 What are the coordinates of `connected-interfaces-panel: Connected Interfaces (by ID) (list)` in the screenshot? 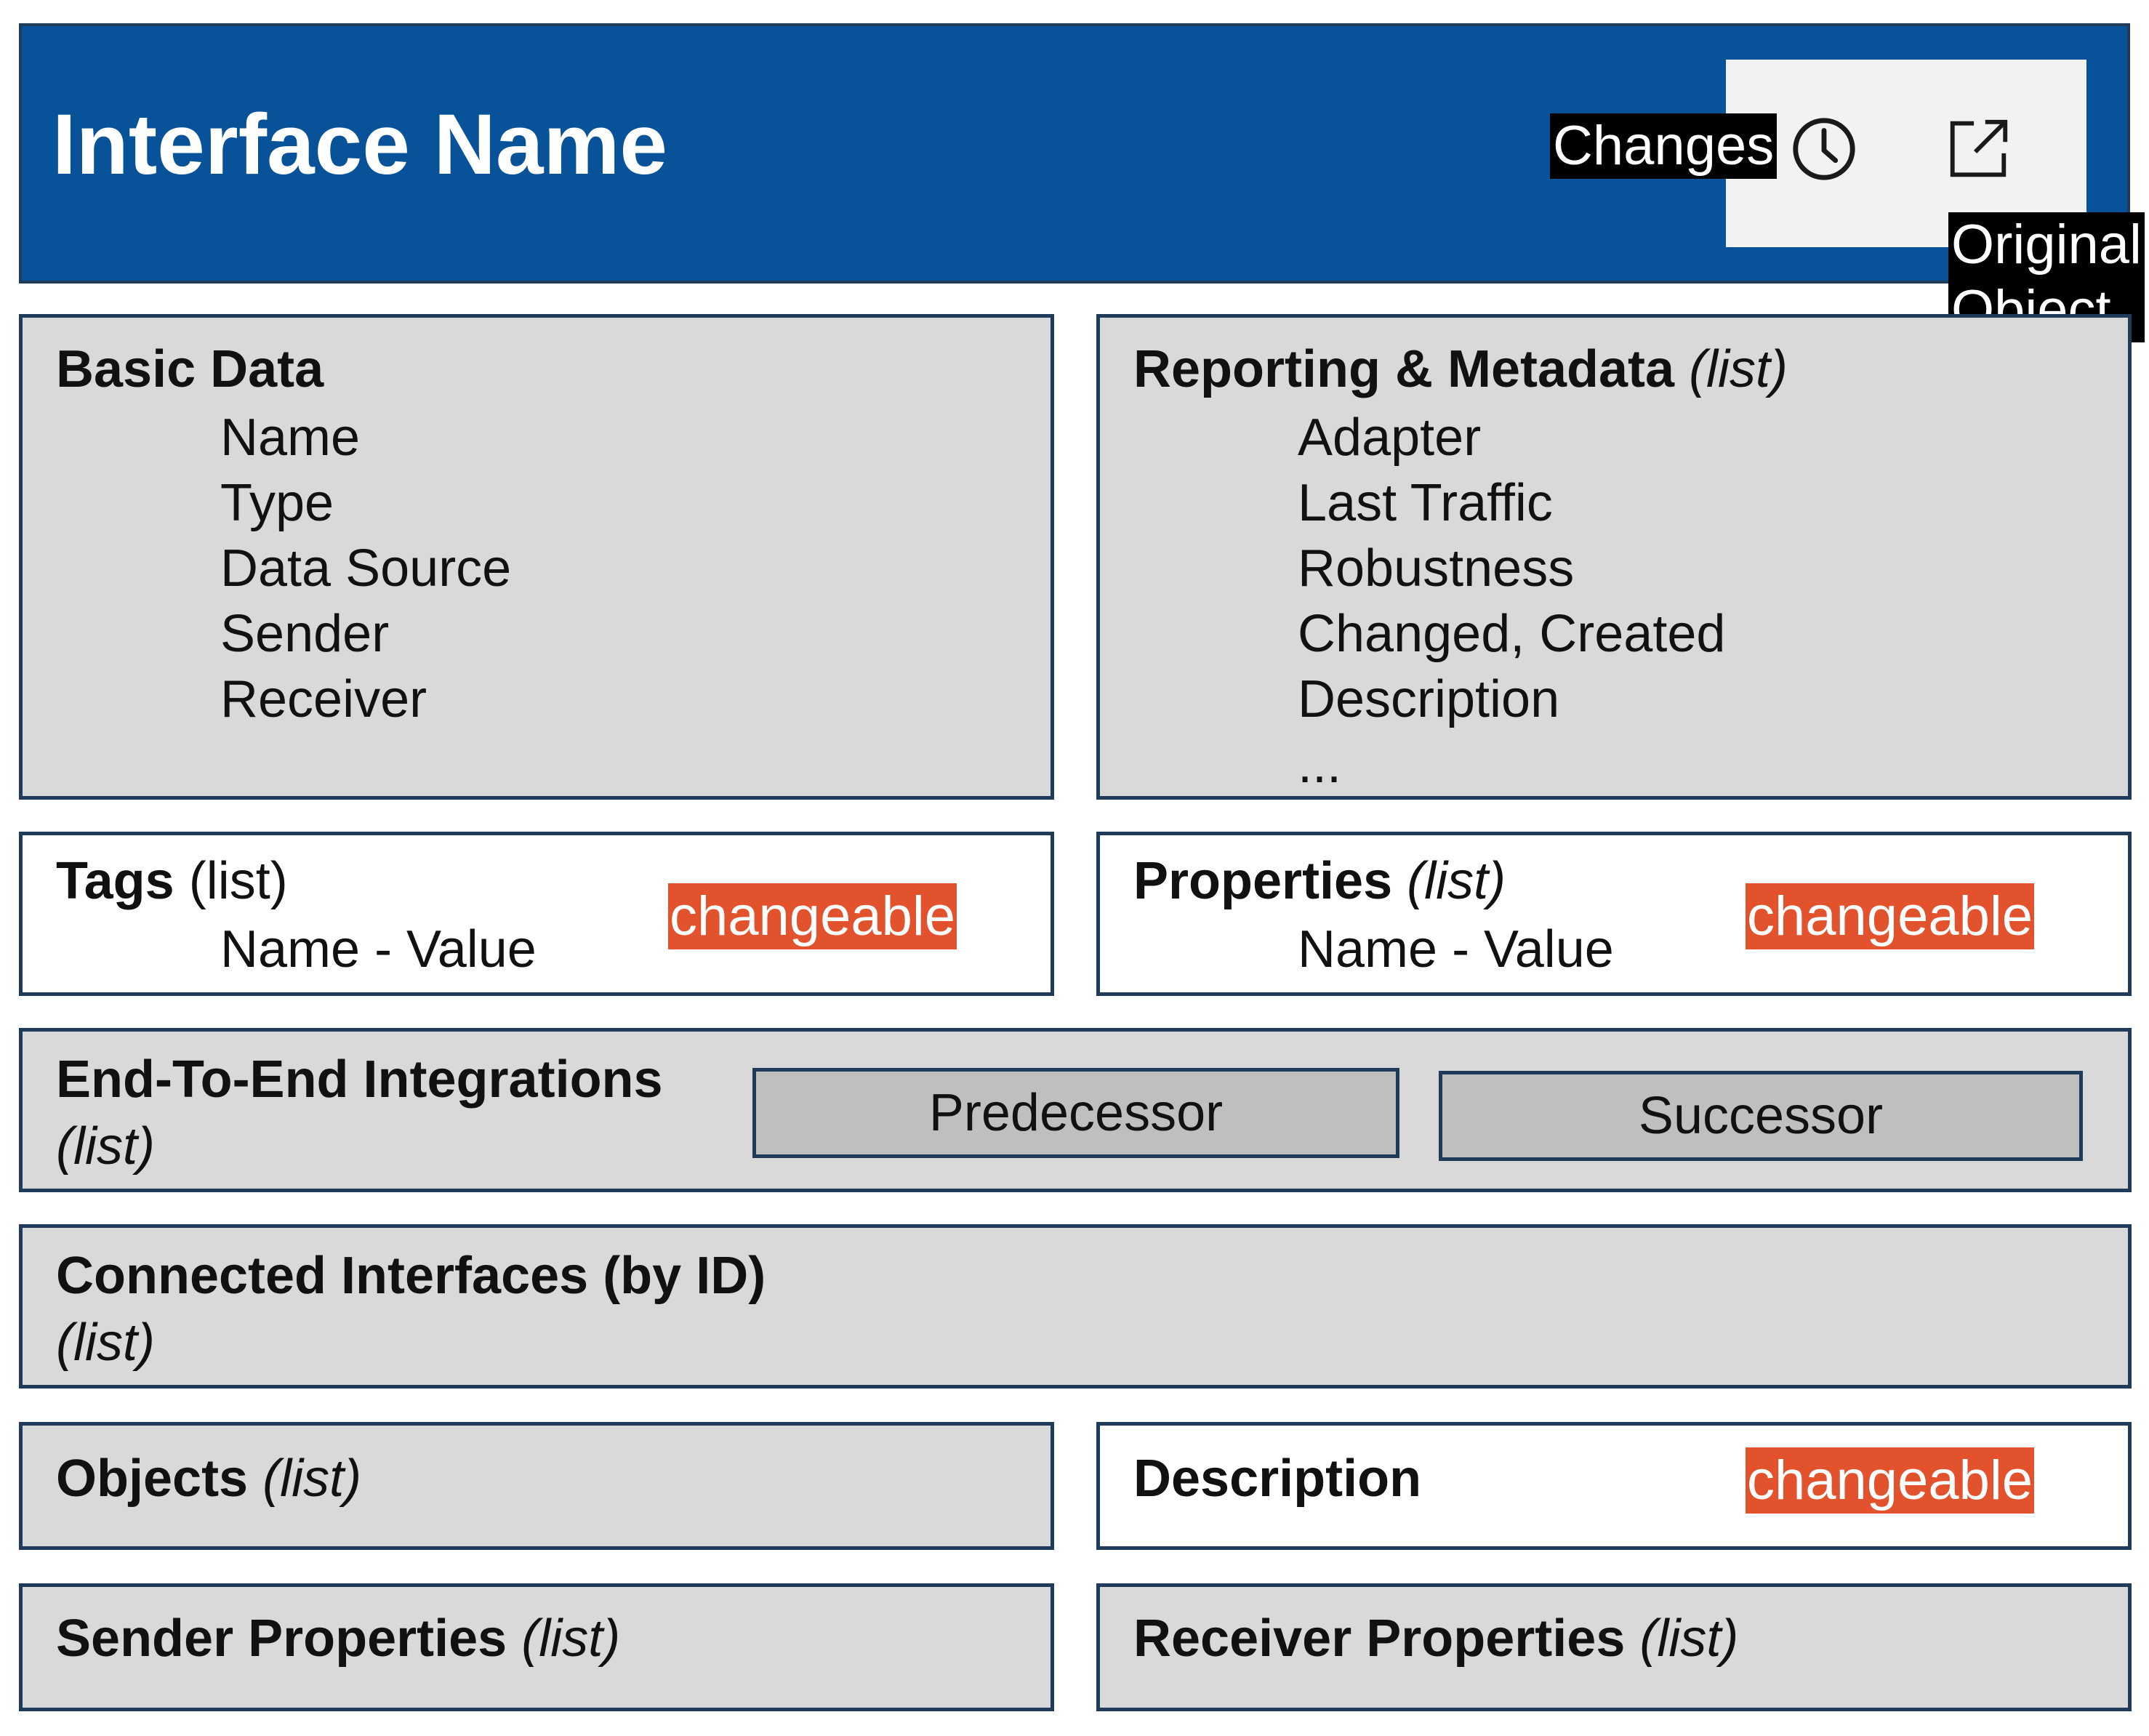 It's located at (1075, 1306).